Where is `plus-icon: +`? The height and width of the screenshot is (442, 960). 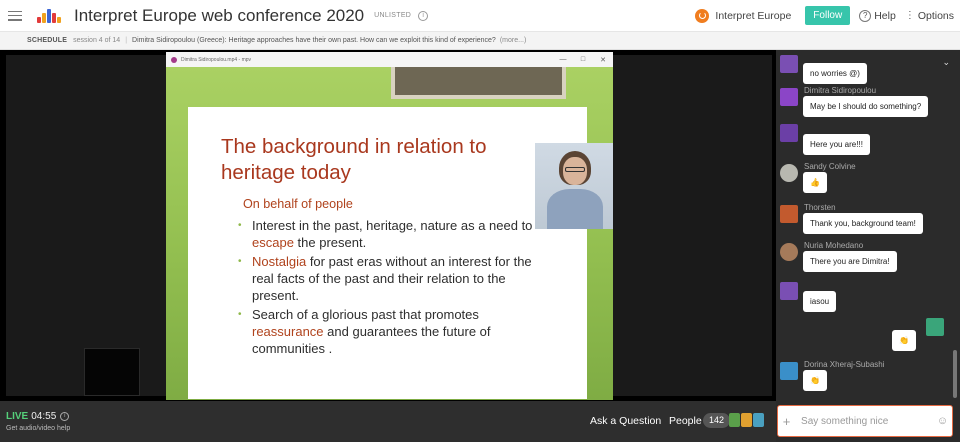
plus-icon: + is located at coordinates (786, 421).